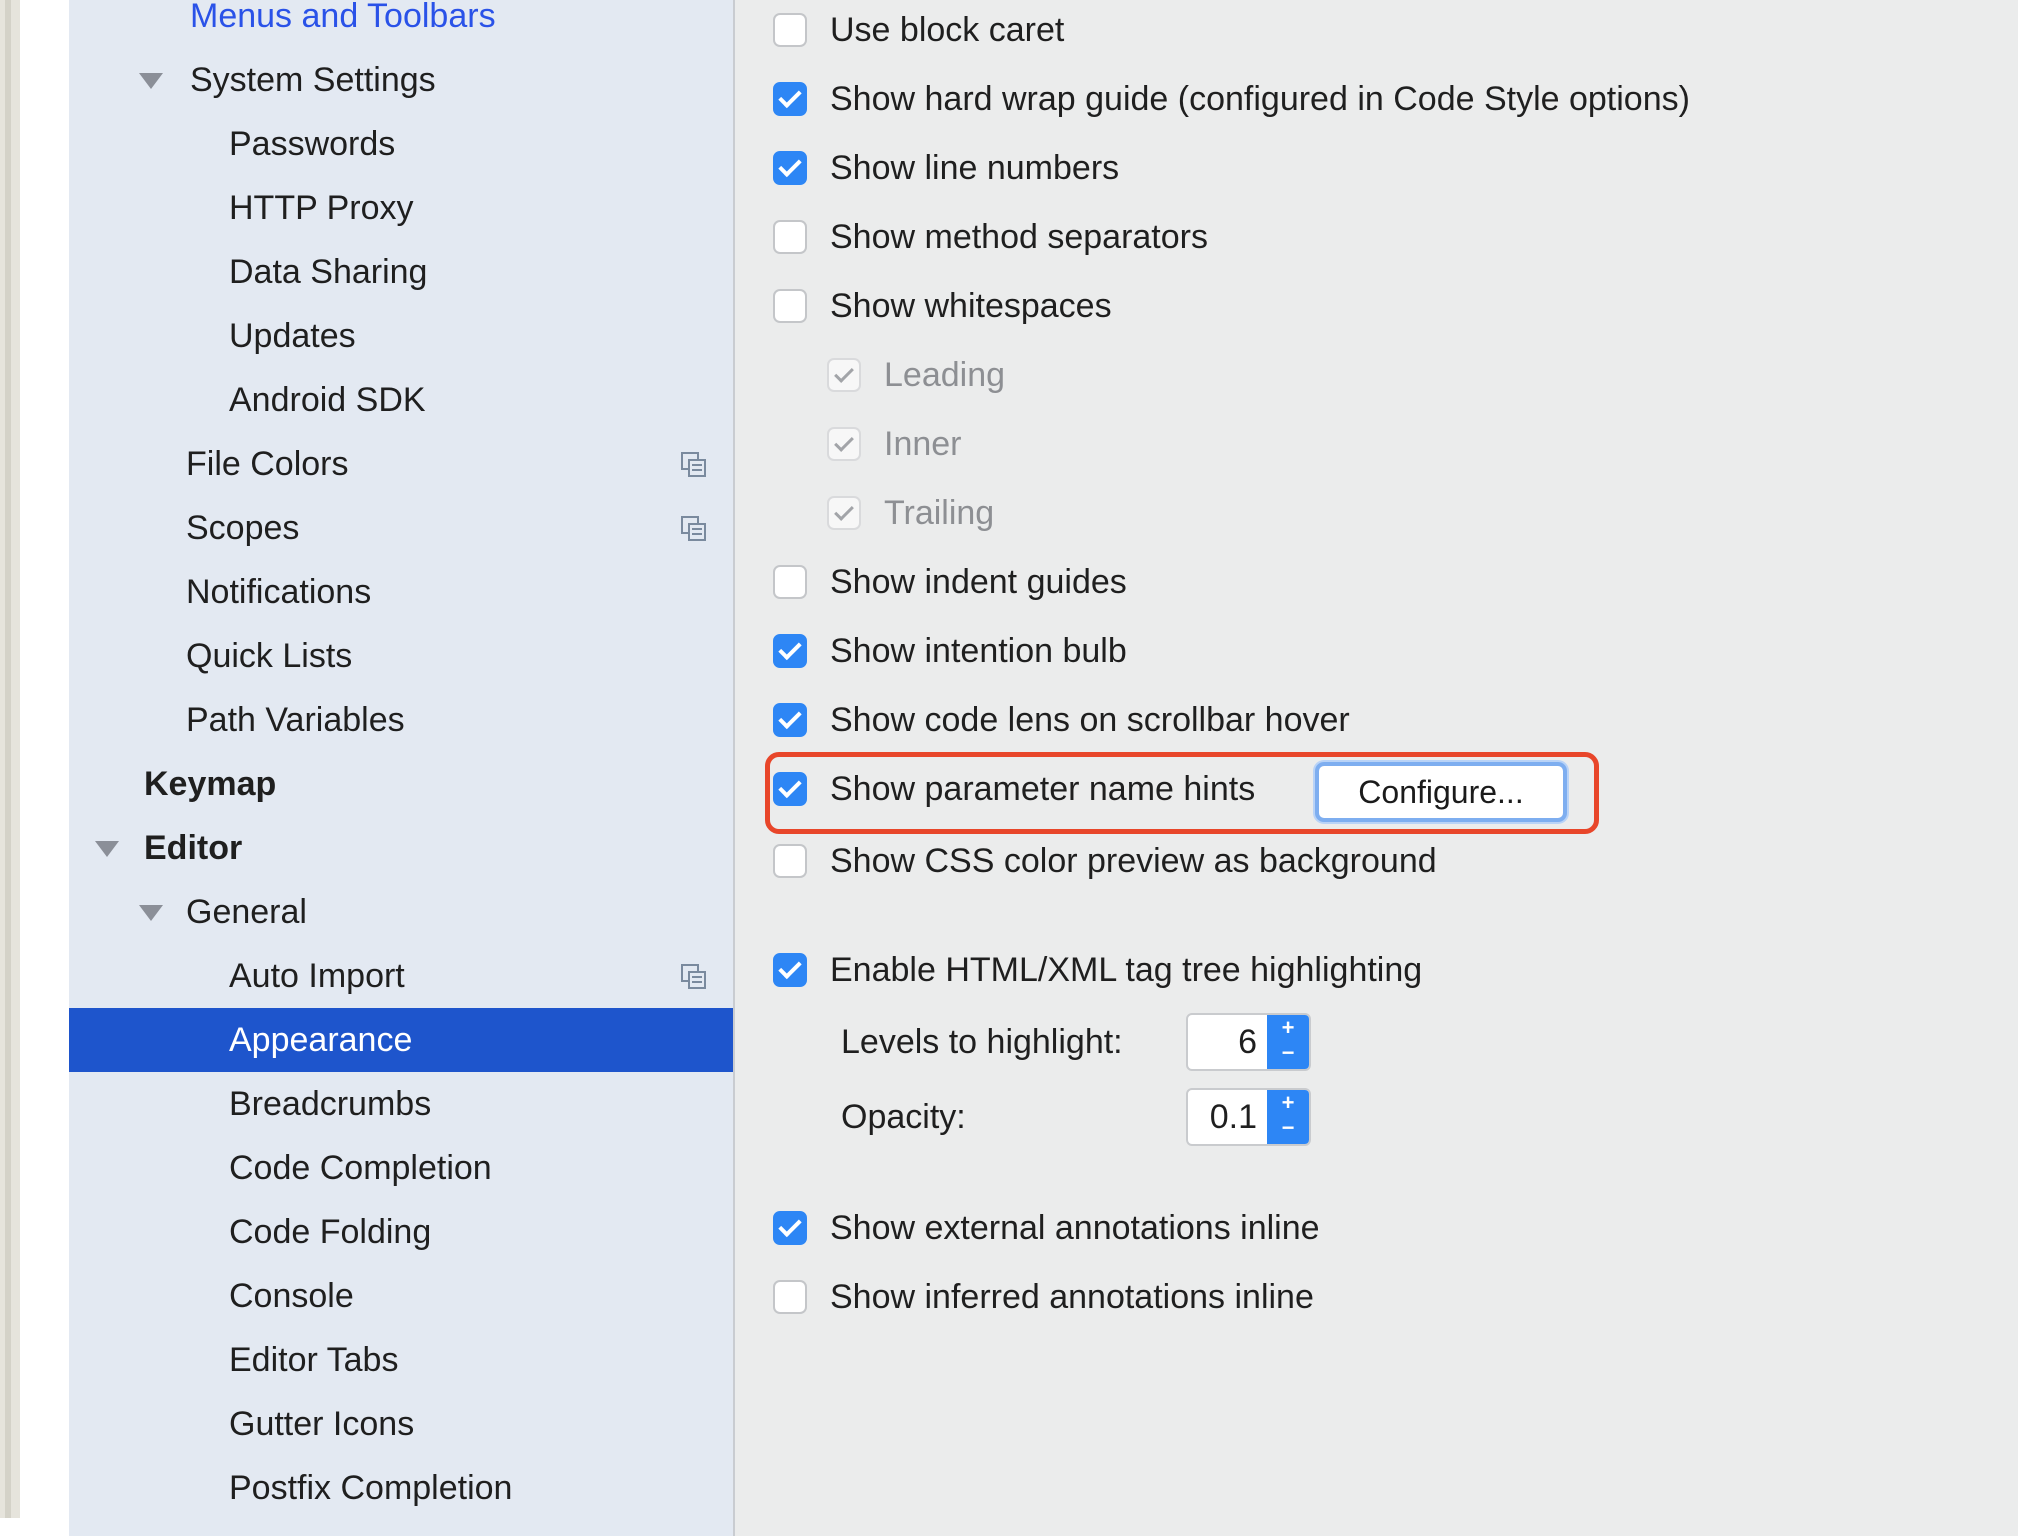 Image resolution: width=2018 pixels, height=1536 pixels. I want to click on option-show-whitespaces: Show whitespaces, so click(942, 306).